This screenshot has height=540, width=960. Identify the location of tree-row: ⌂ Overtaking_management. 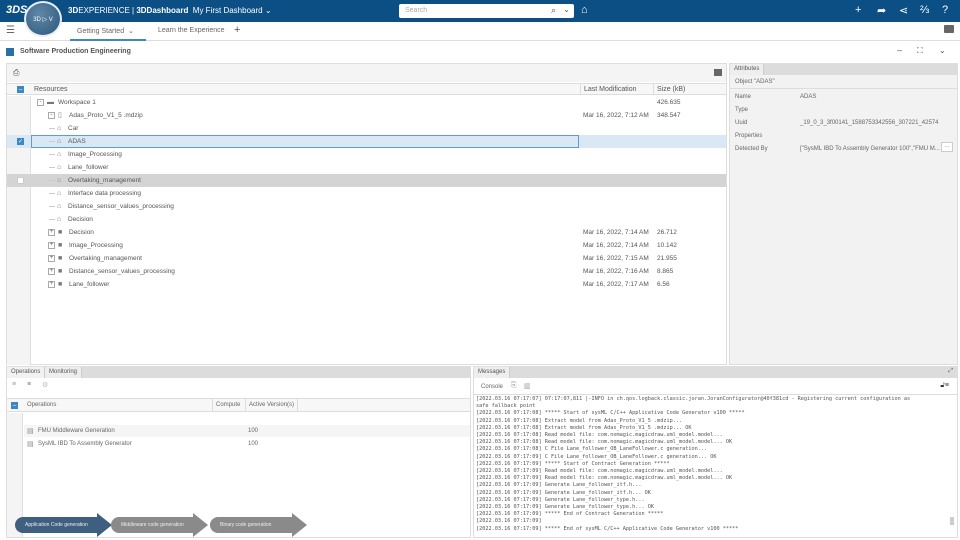
(366, 180).